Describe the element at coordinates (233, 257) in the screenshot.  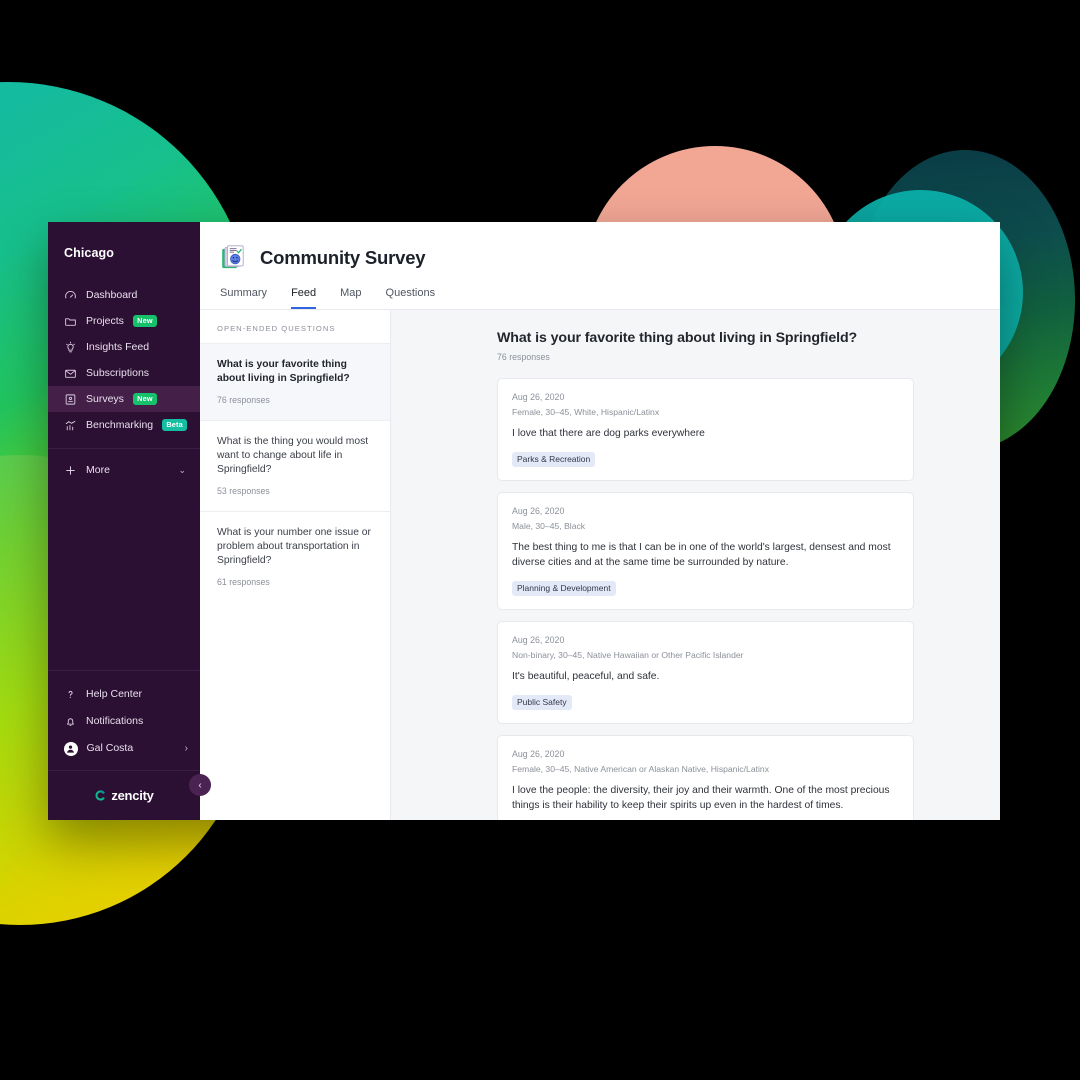
I see `survey-document-icon` at that location.